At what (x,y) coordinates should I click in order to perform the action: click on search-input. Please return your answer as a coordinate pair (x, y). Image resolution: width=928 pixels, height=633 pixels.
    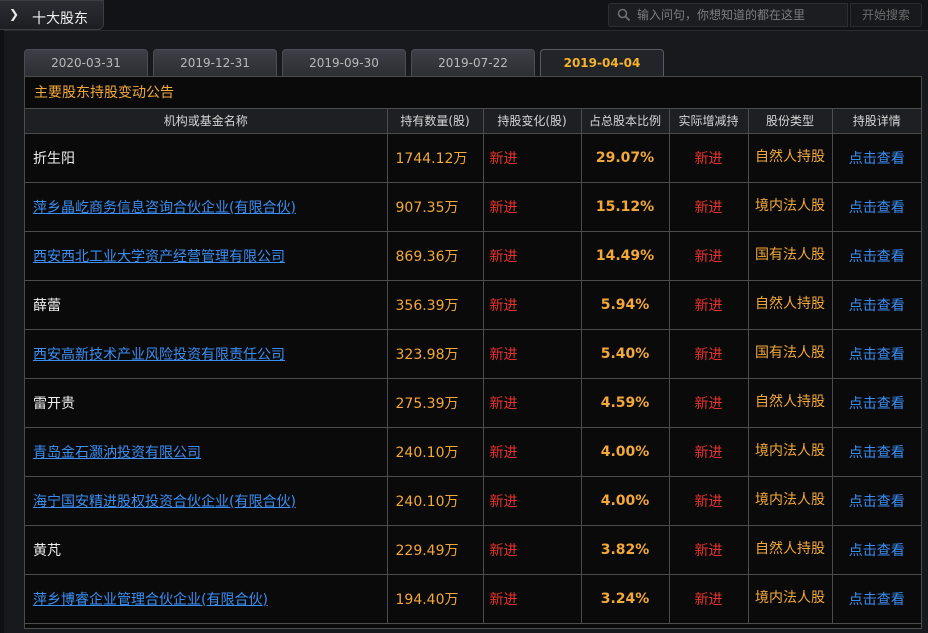
    Looking at the image, I should click on (741, 15).